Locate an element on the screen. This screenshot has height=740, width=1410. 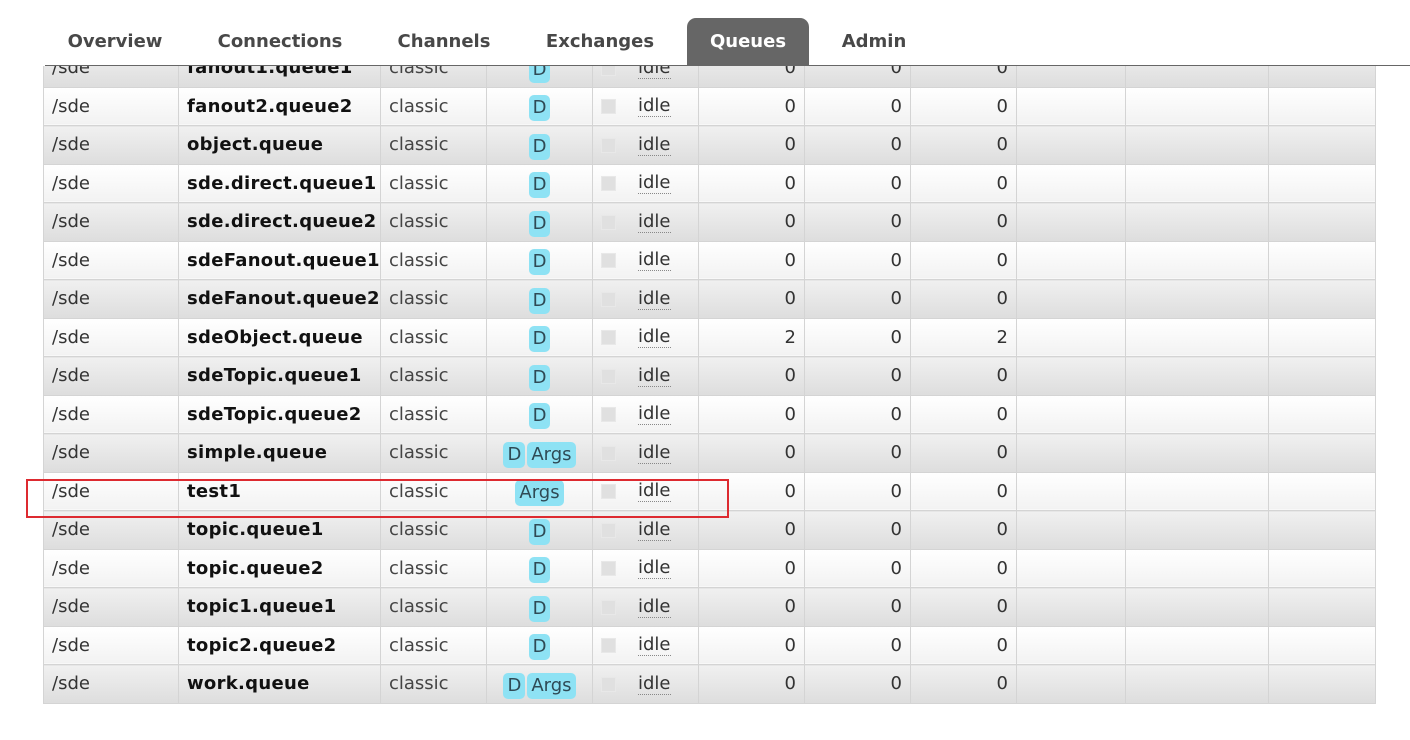
queue-row: /sde topic2.queue2 classic Didle 0 0 0 is located at coordinates (709, 645).